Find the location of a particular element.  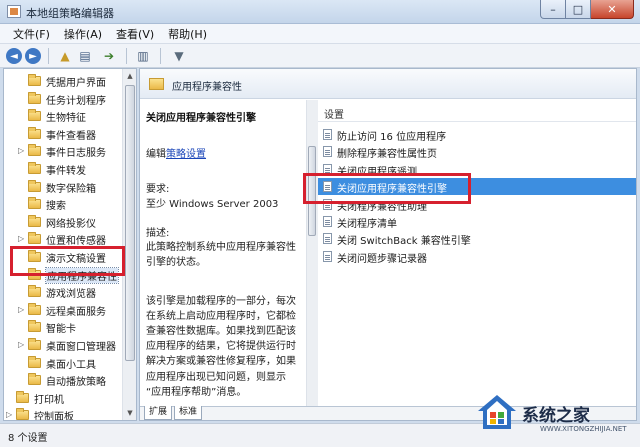

tree-item-label: 游戏浏览器 is located at coordinates (71, 295).